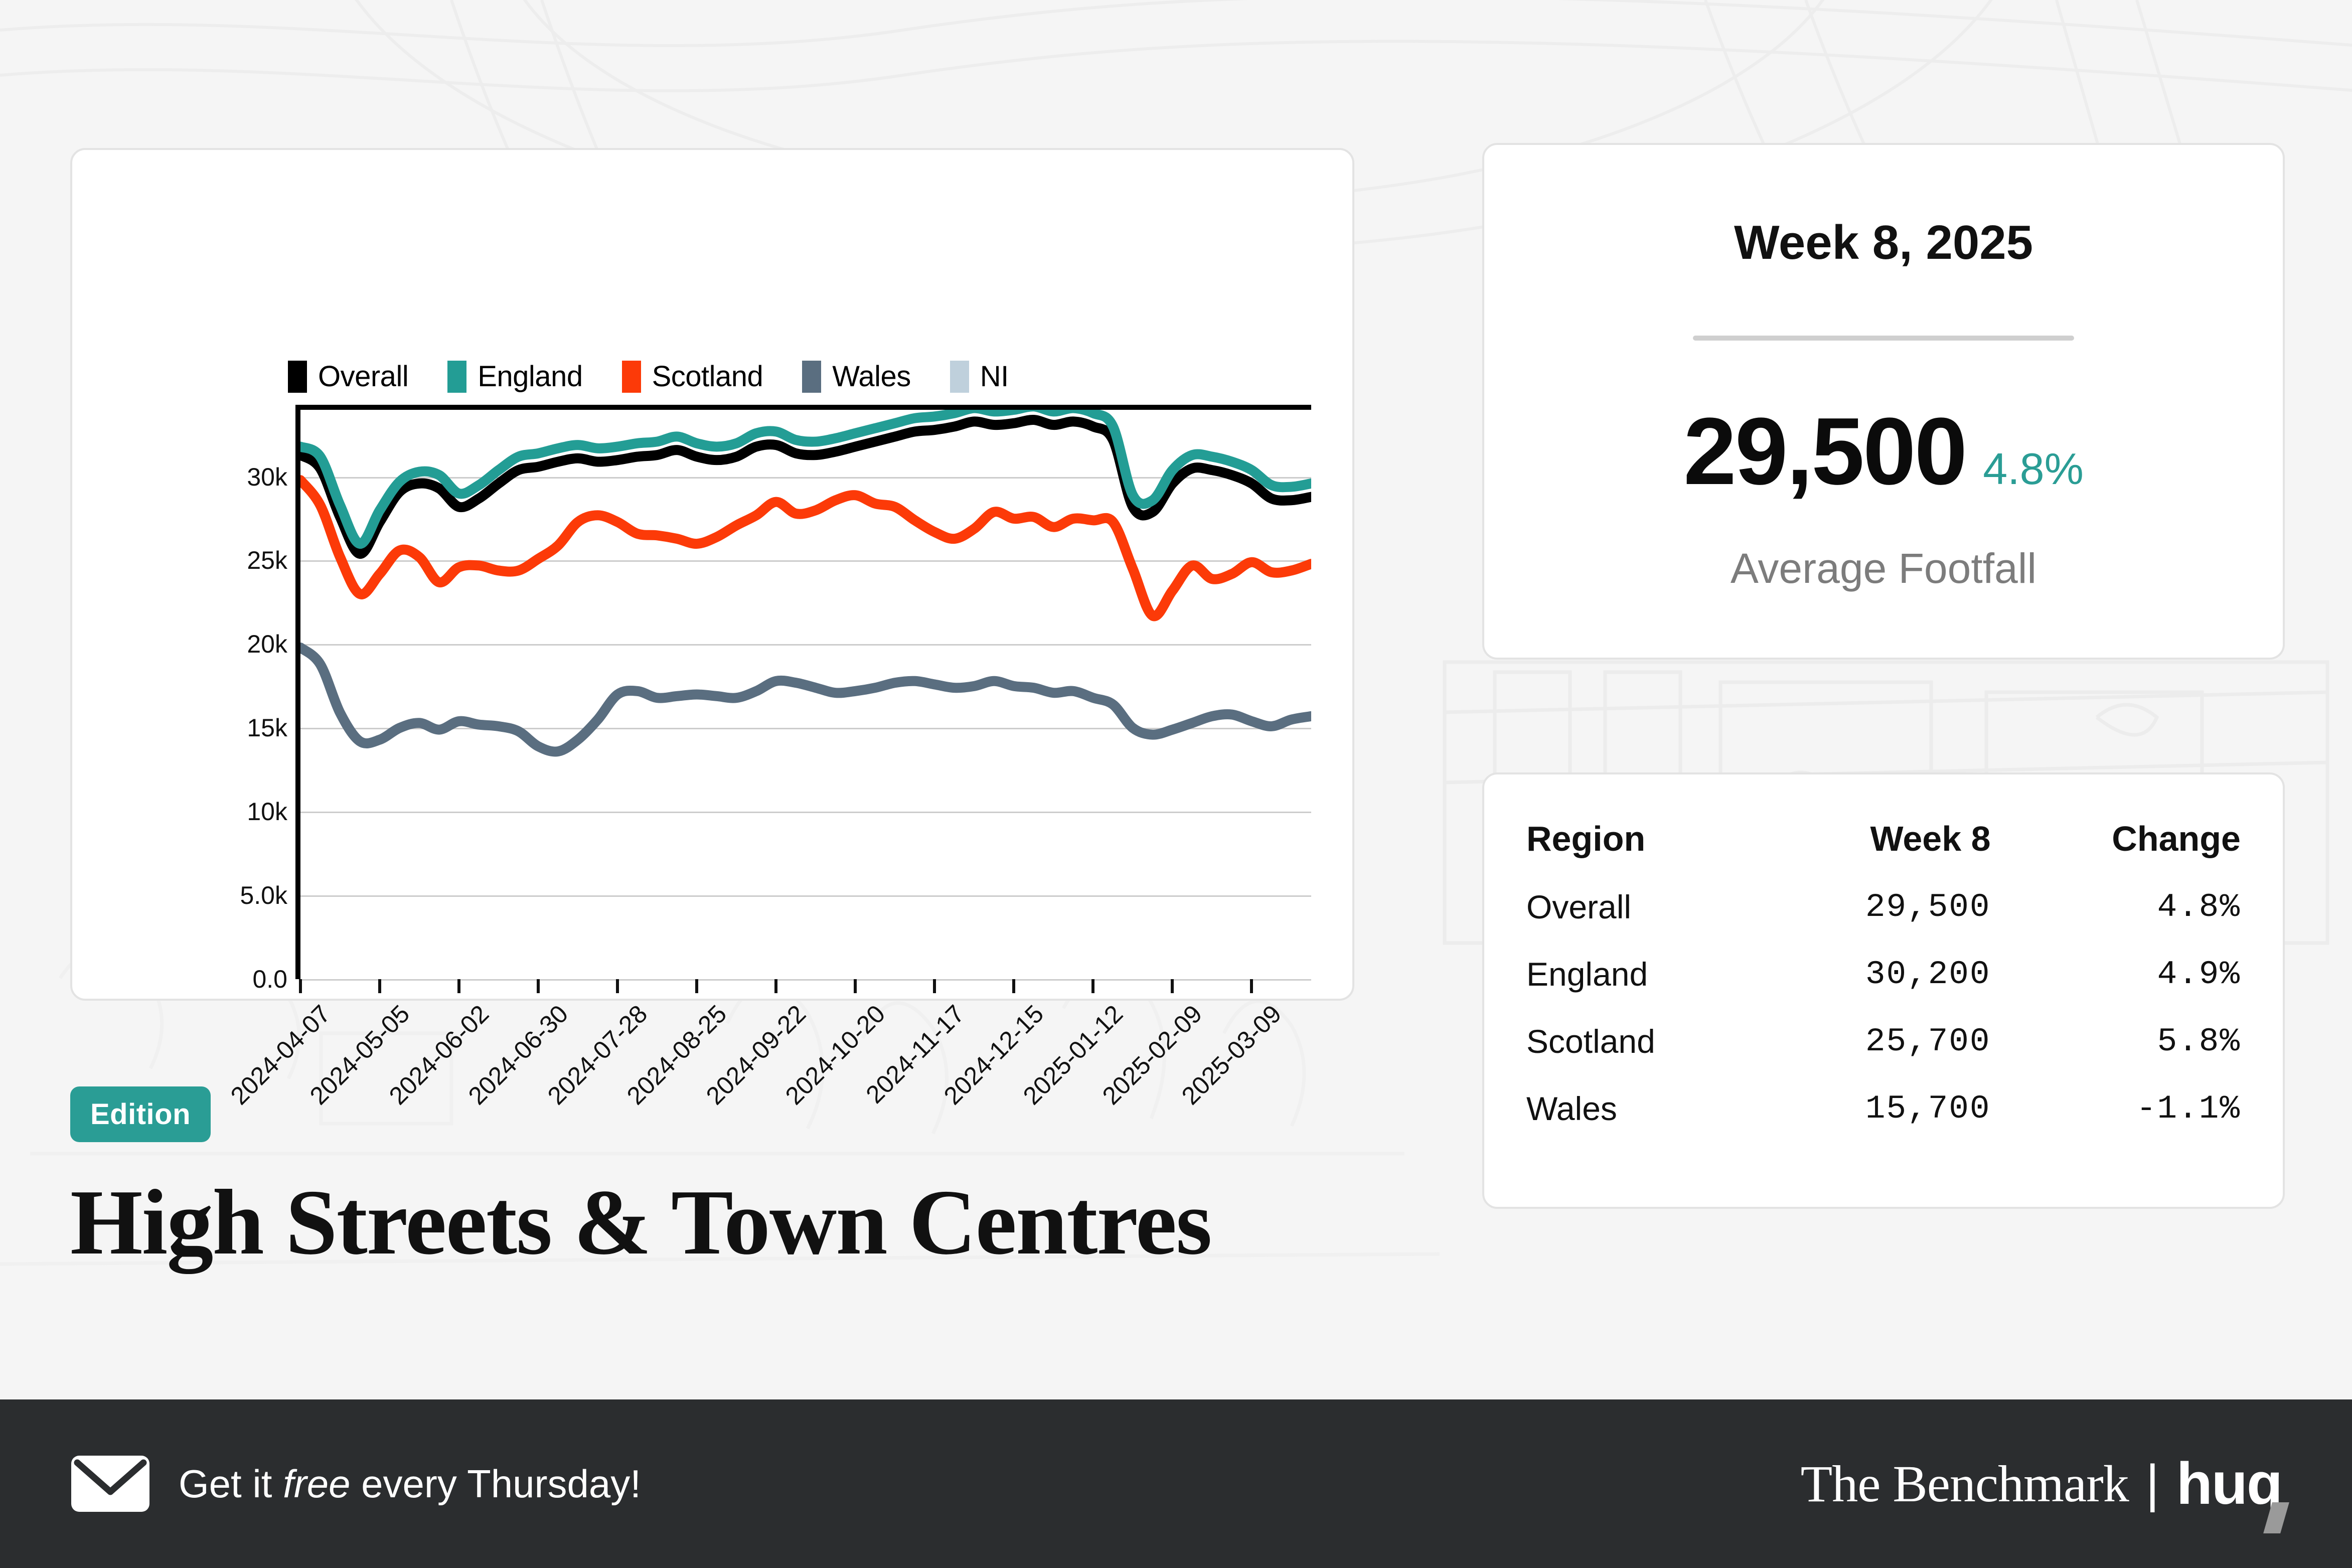  I want to click on legend-label-wales: Wales, so click(871, 376).